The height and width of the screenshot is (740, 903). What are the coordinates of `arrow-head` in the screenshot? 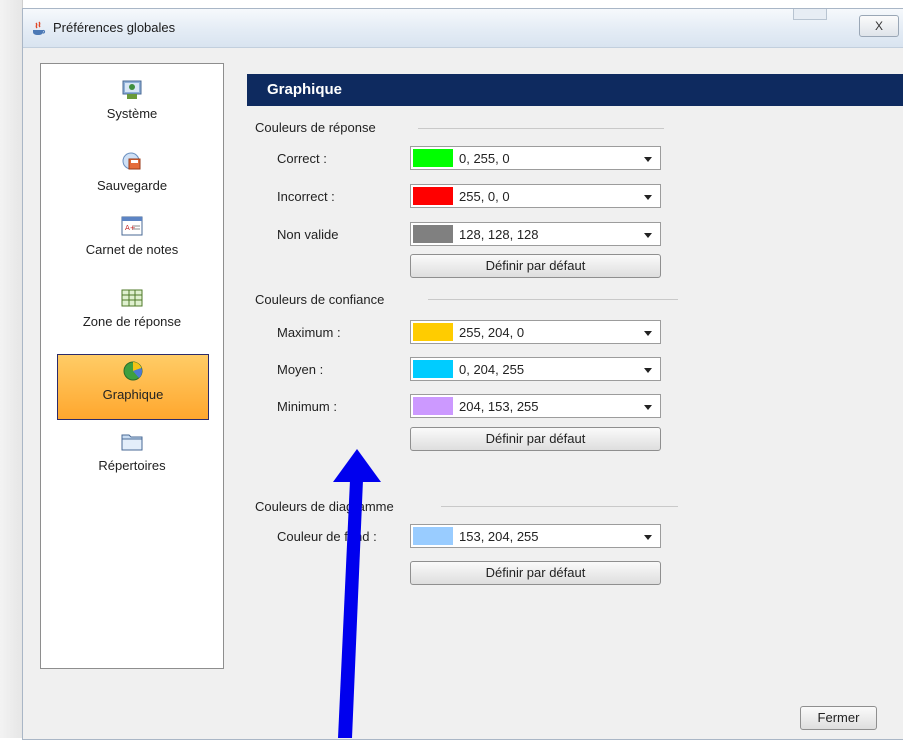 It's located at (357, 465).